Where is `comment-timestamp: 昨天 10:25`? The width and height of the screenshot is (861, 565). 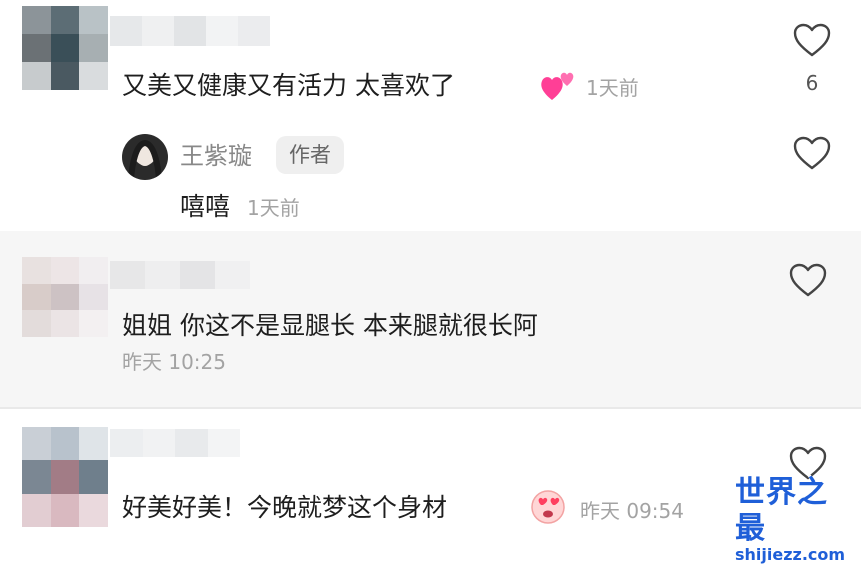 comment-timestamp: 昨天 10:25 is located at coordinates (174, 362).